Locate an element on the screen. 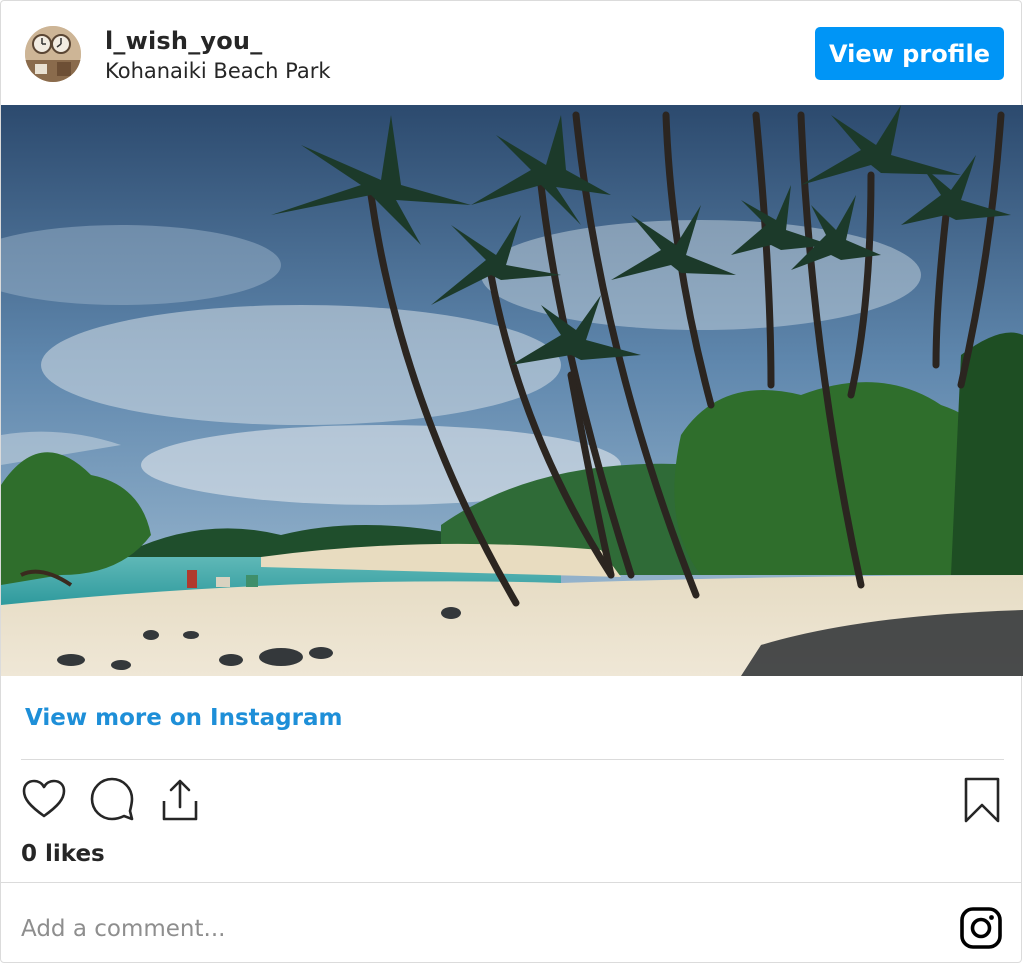 Image resolution: width=1024 pixels, height=965 pixels. view-profile-button: View profile is located at coordinates (909, 53).